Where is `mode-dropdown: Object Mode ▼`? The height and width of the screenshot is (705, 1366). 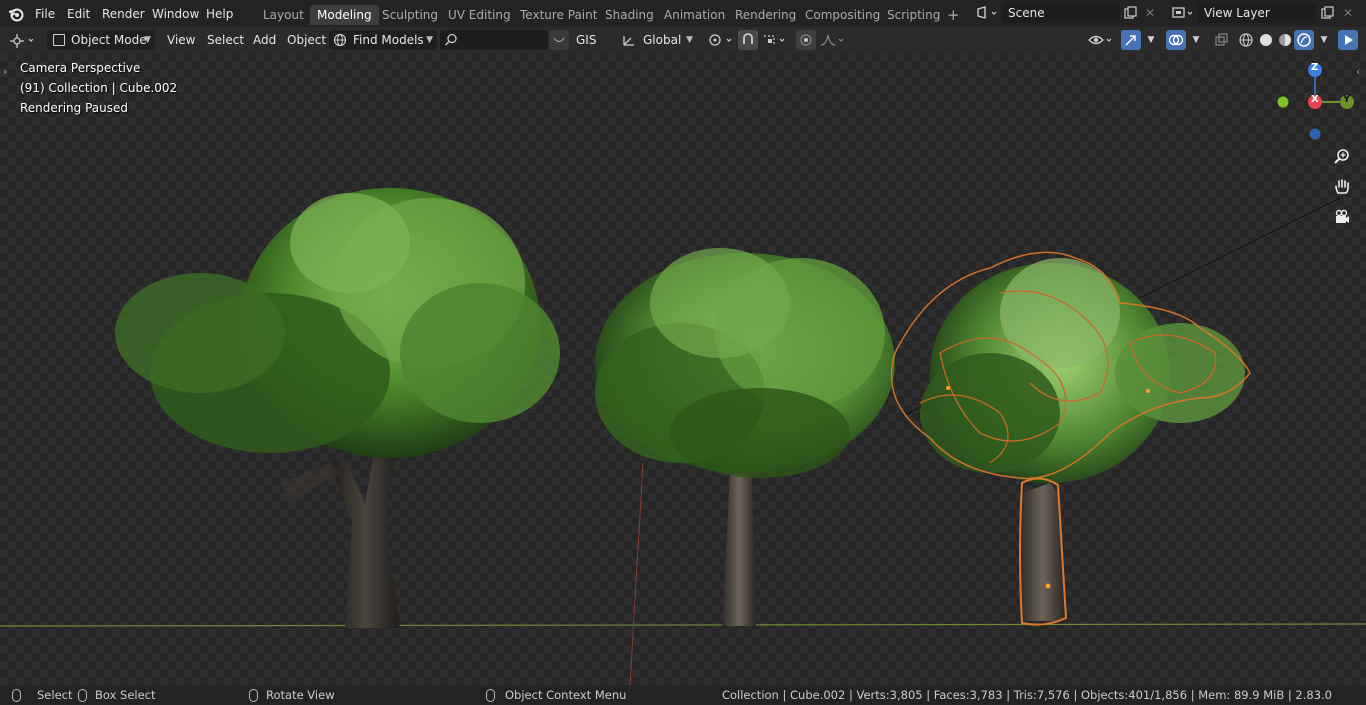
mode-dropdown: Object Mode ▼ is located at coordinates (101, 40).